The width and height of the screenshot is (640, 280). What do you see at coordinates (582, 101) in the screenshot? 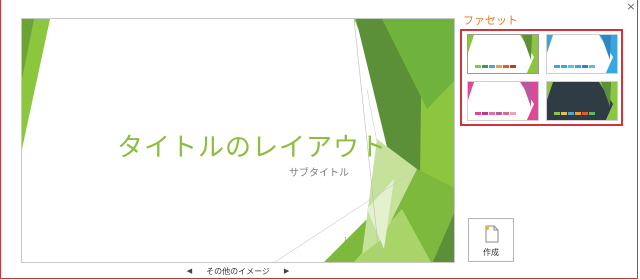
I see `variant-dark` at bounding box center [582, 101].